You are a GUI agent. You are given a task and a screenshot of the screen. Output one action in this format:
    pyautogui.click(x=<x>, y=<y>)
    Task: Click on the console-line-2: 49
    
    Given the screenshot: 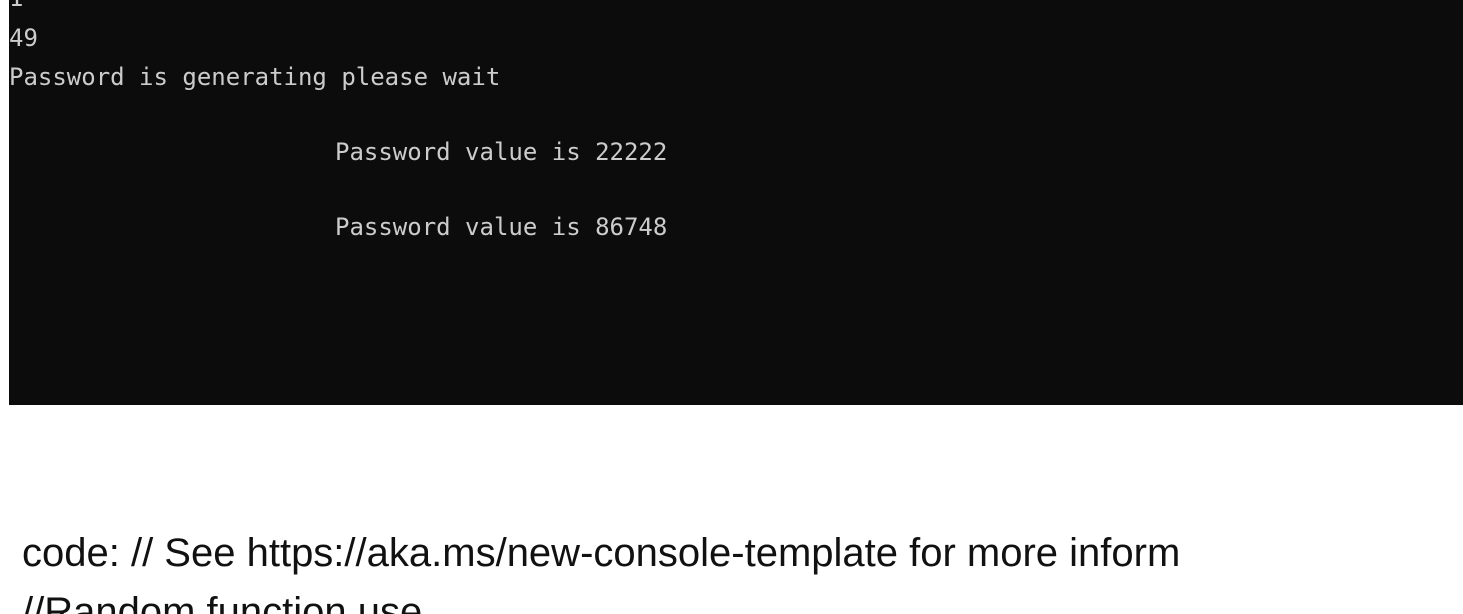 What is the action you would take?
    pyautogui.click(x=23, y=38)
    